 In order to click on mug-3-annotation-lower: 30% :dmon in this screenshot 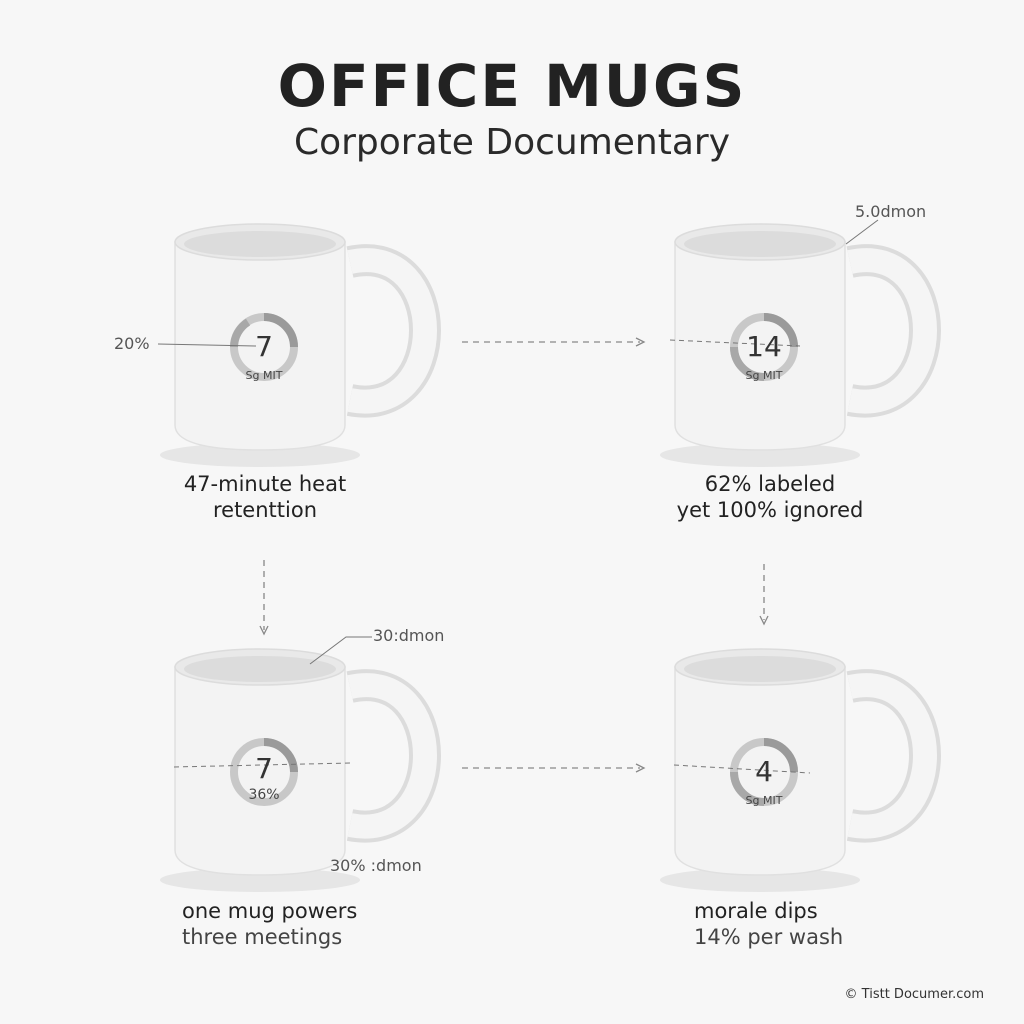, I will do `click(376, 865)`.